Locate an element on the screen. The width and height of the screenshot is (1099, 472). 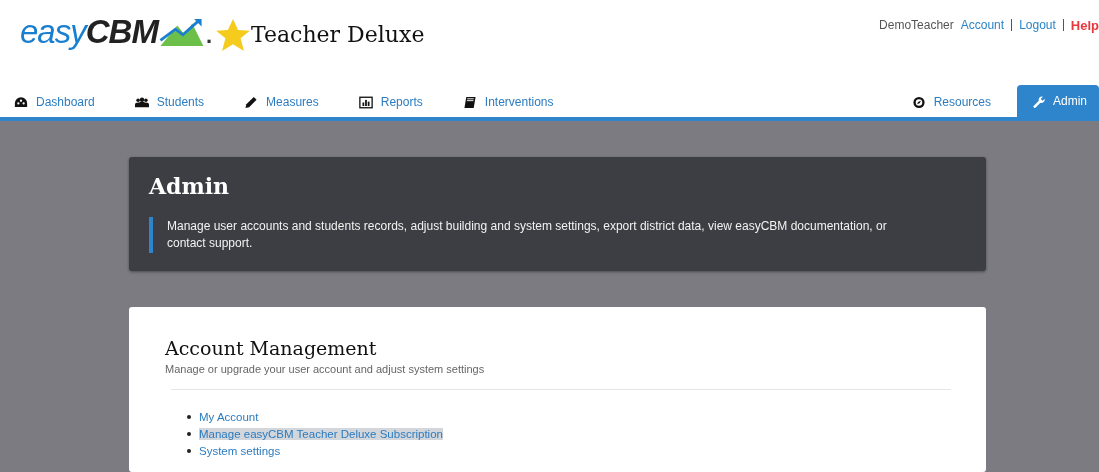
header-link: Logout is located at coordinates (1037, 25).